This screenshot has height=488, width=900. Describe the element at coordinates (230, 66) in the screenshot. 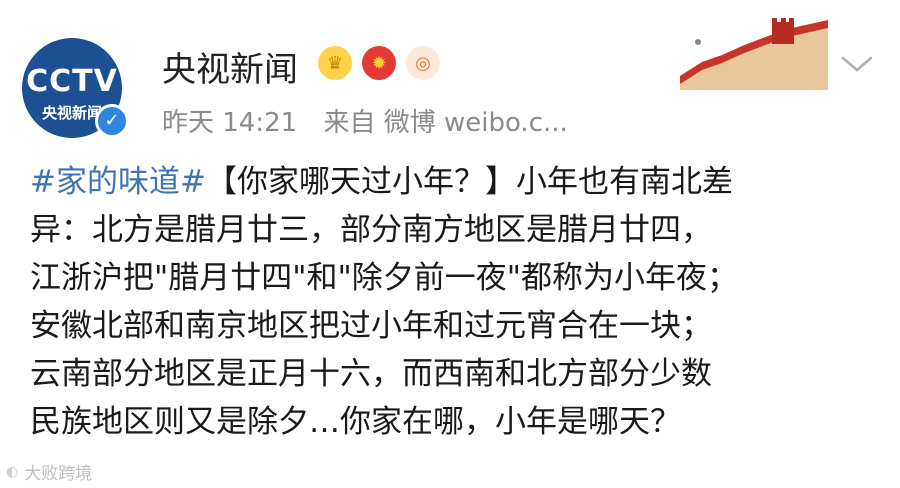

I see `author-name: 央视新闻` at that location.